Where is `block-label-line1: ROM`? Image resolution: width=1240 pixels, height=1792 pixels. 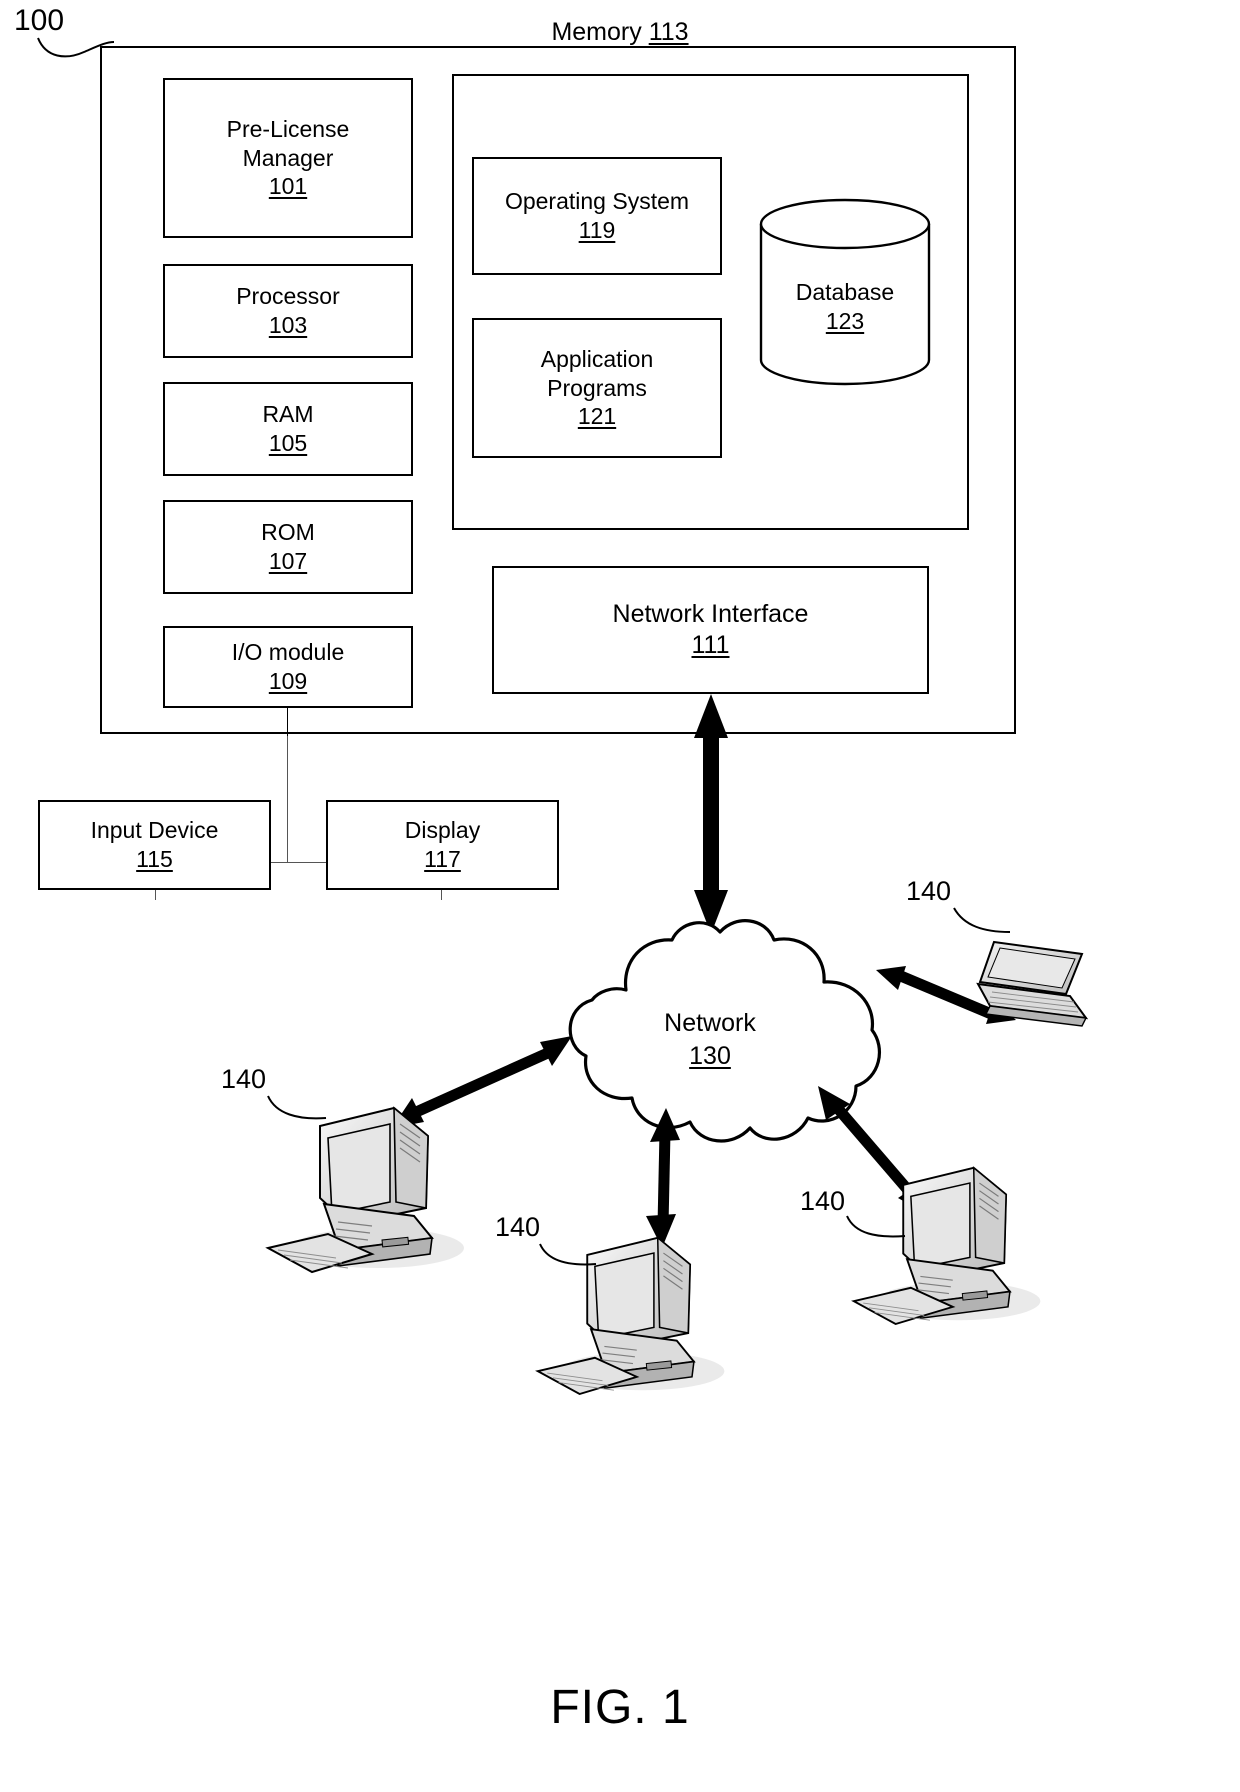
block-label-line1: ROM is located at coordinates (288, 532).